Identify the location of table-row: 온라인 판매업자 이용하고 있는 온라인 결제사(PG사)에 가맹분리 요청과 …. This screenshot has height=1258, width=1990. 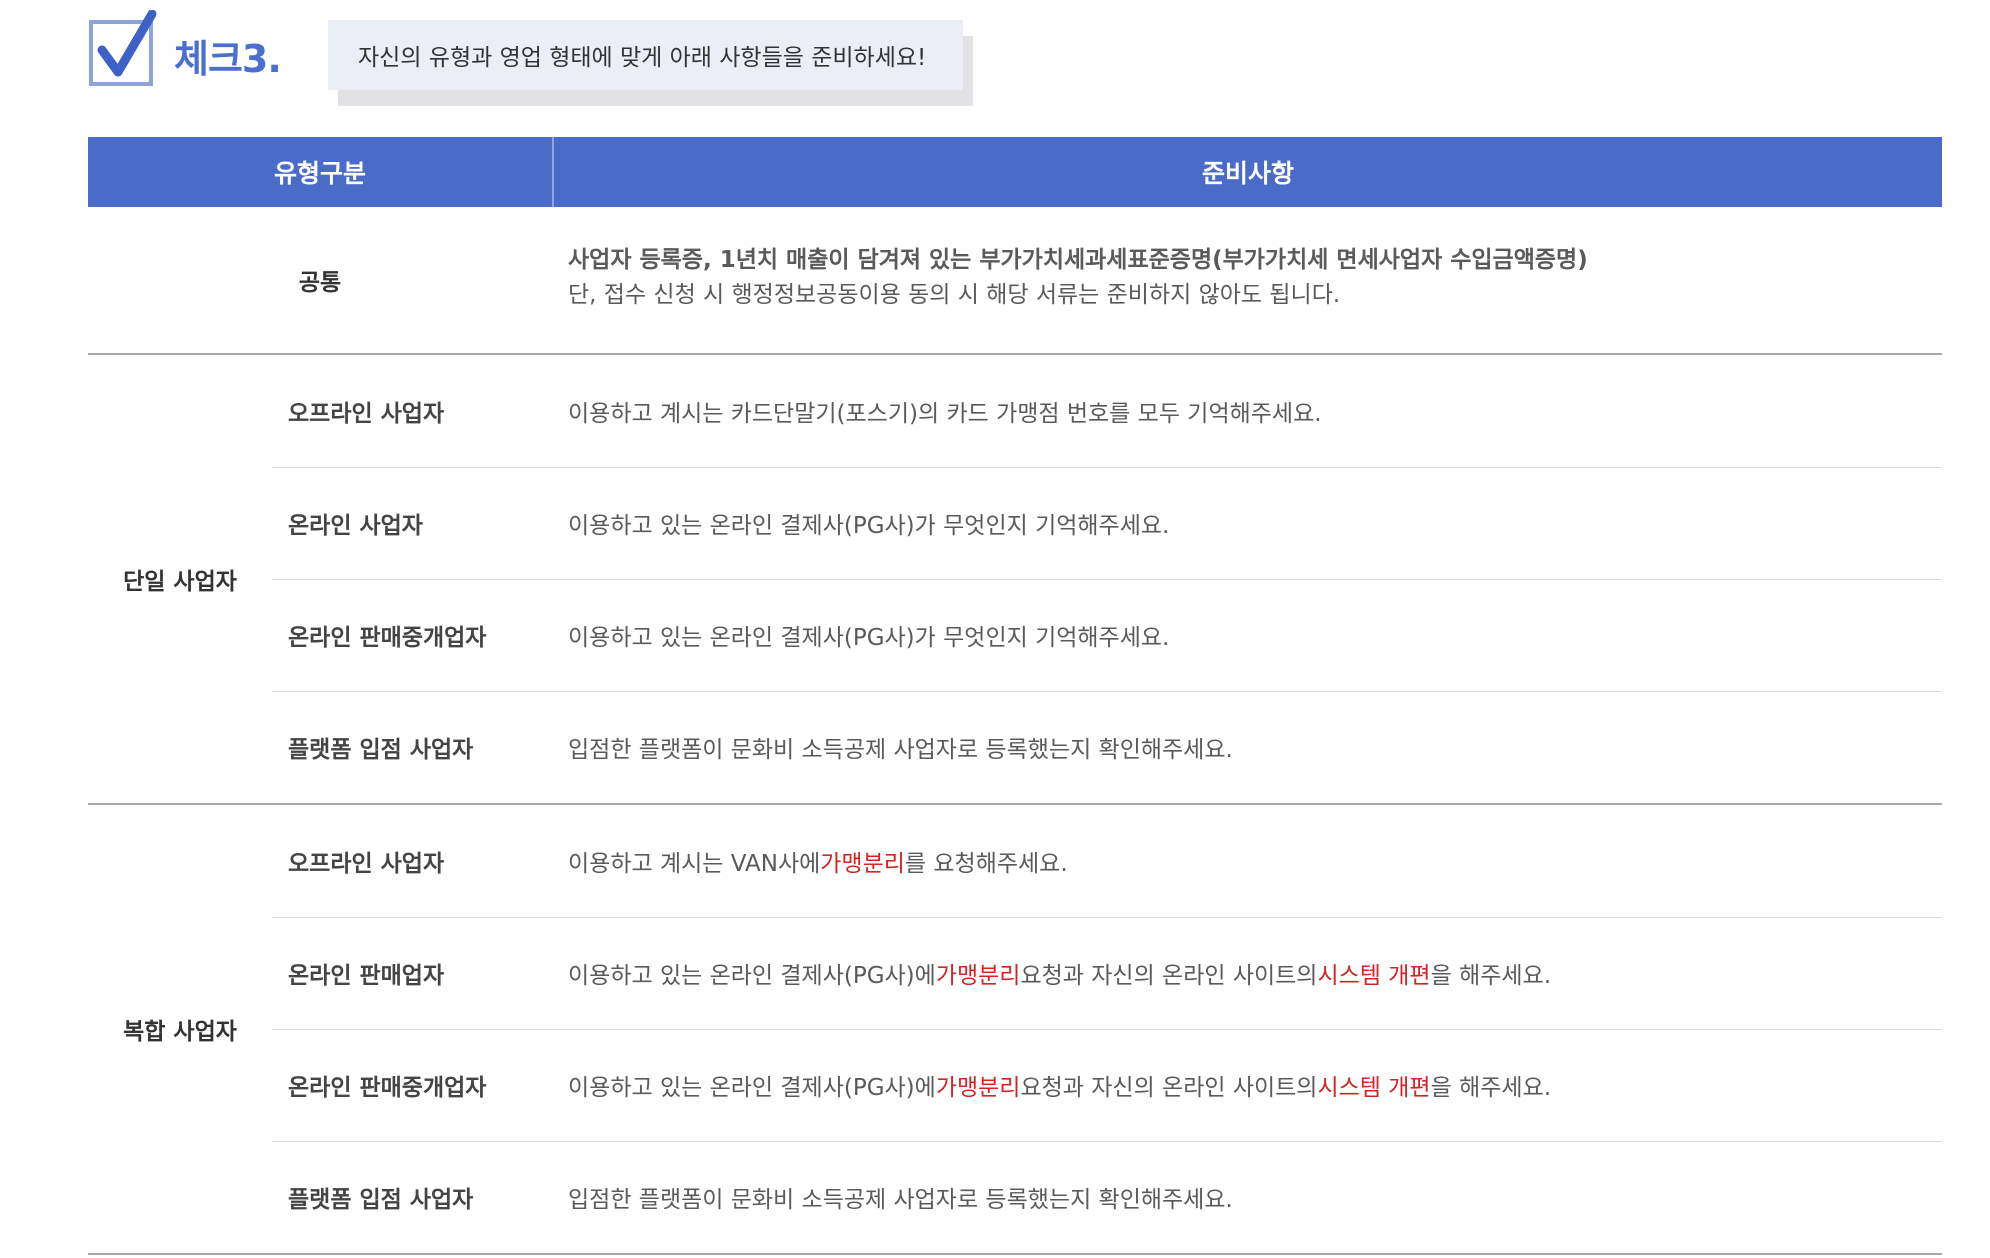
(1015, 973).